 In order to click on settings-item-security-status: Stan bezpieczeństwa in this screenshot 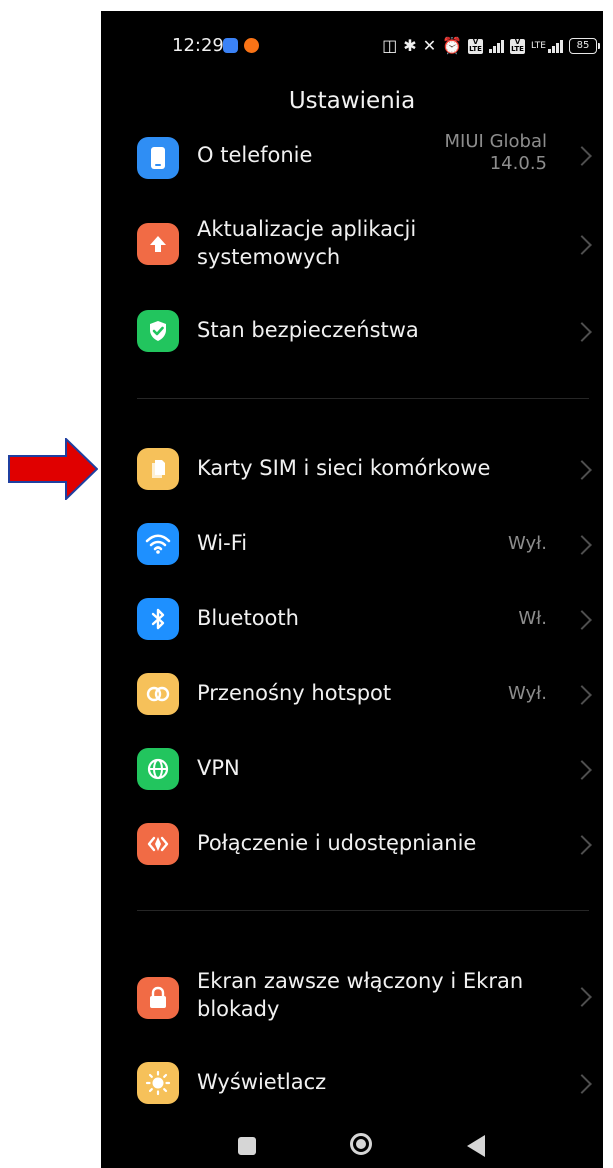, I will do `click(352, 331)`.